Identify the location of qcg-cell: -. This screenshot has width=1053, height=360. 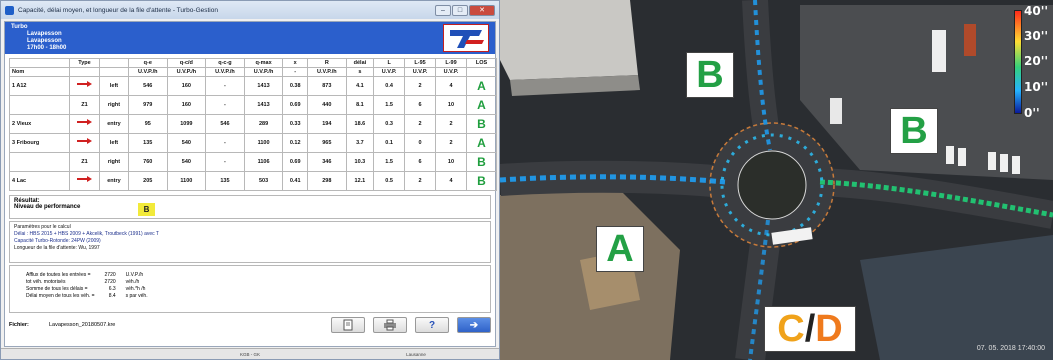
(225, 105).